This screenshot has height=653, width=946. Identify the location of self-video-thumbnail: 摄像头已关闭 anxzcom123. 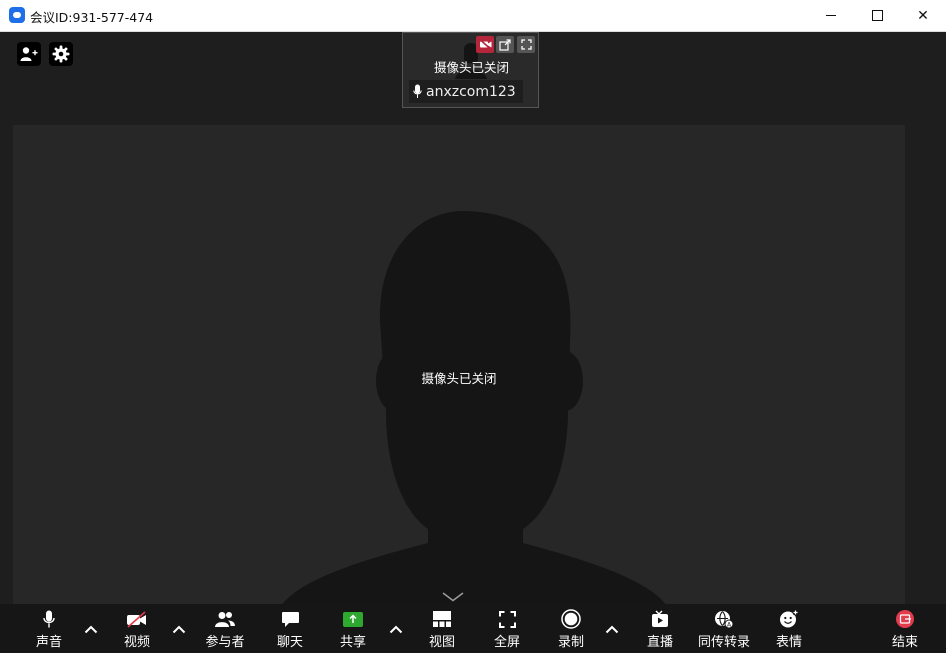
(470, 70).